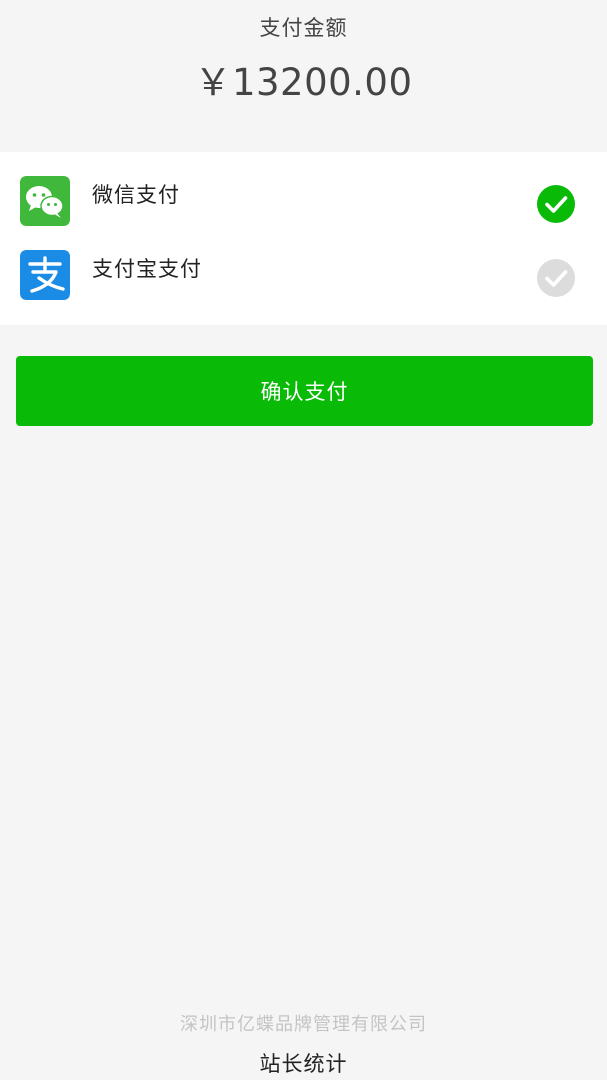  Describe the element at coordinates (556, 278) in the screenshot. I see `alipay-unselected-check-icon` at that location.